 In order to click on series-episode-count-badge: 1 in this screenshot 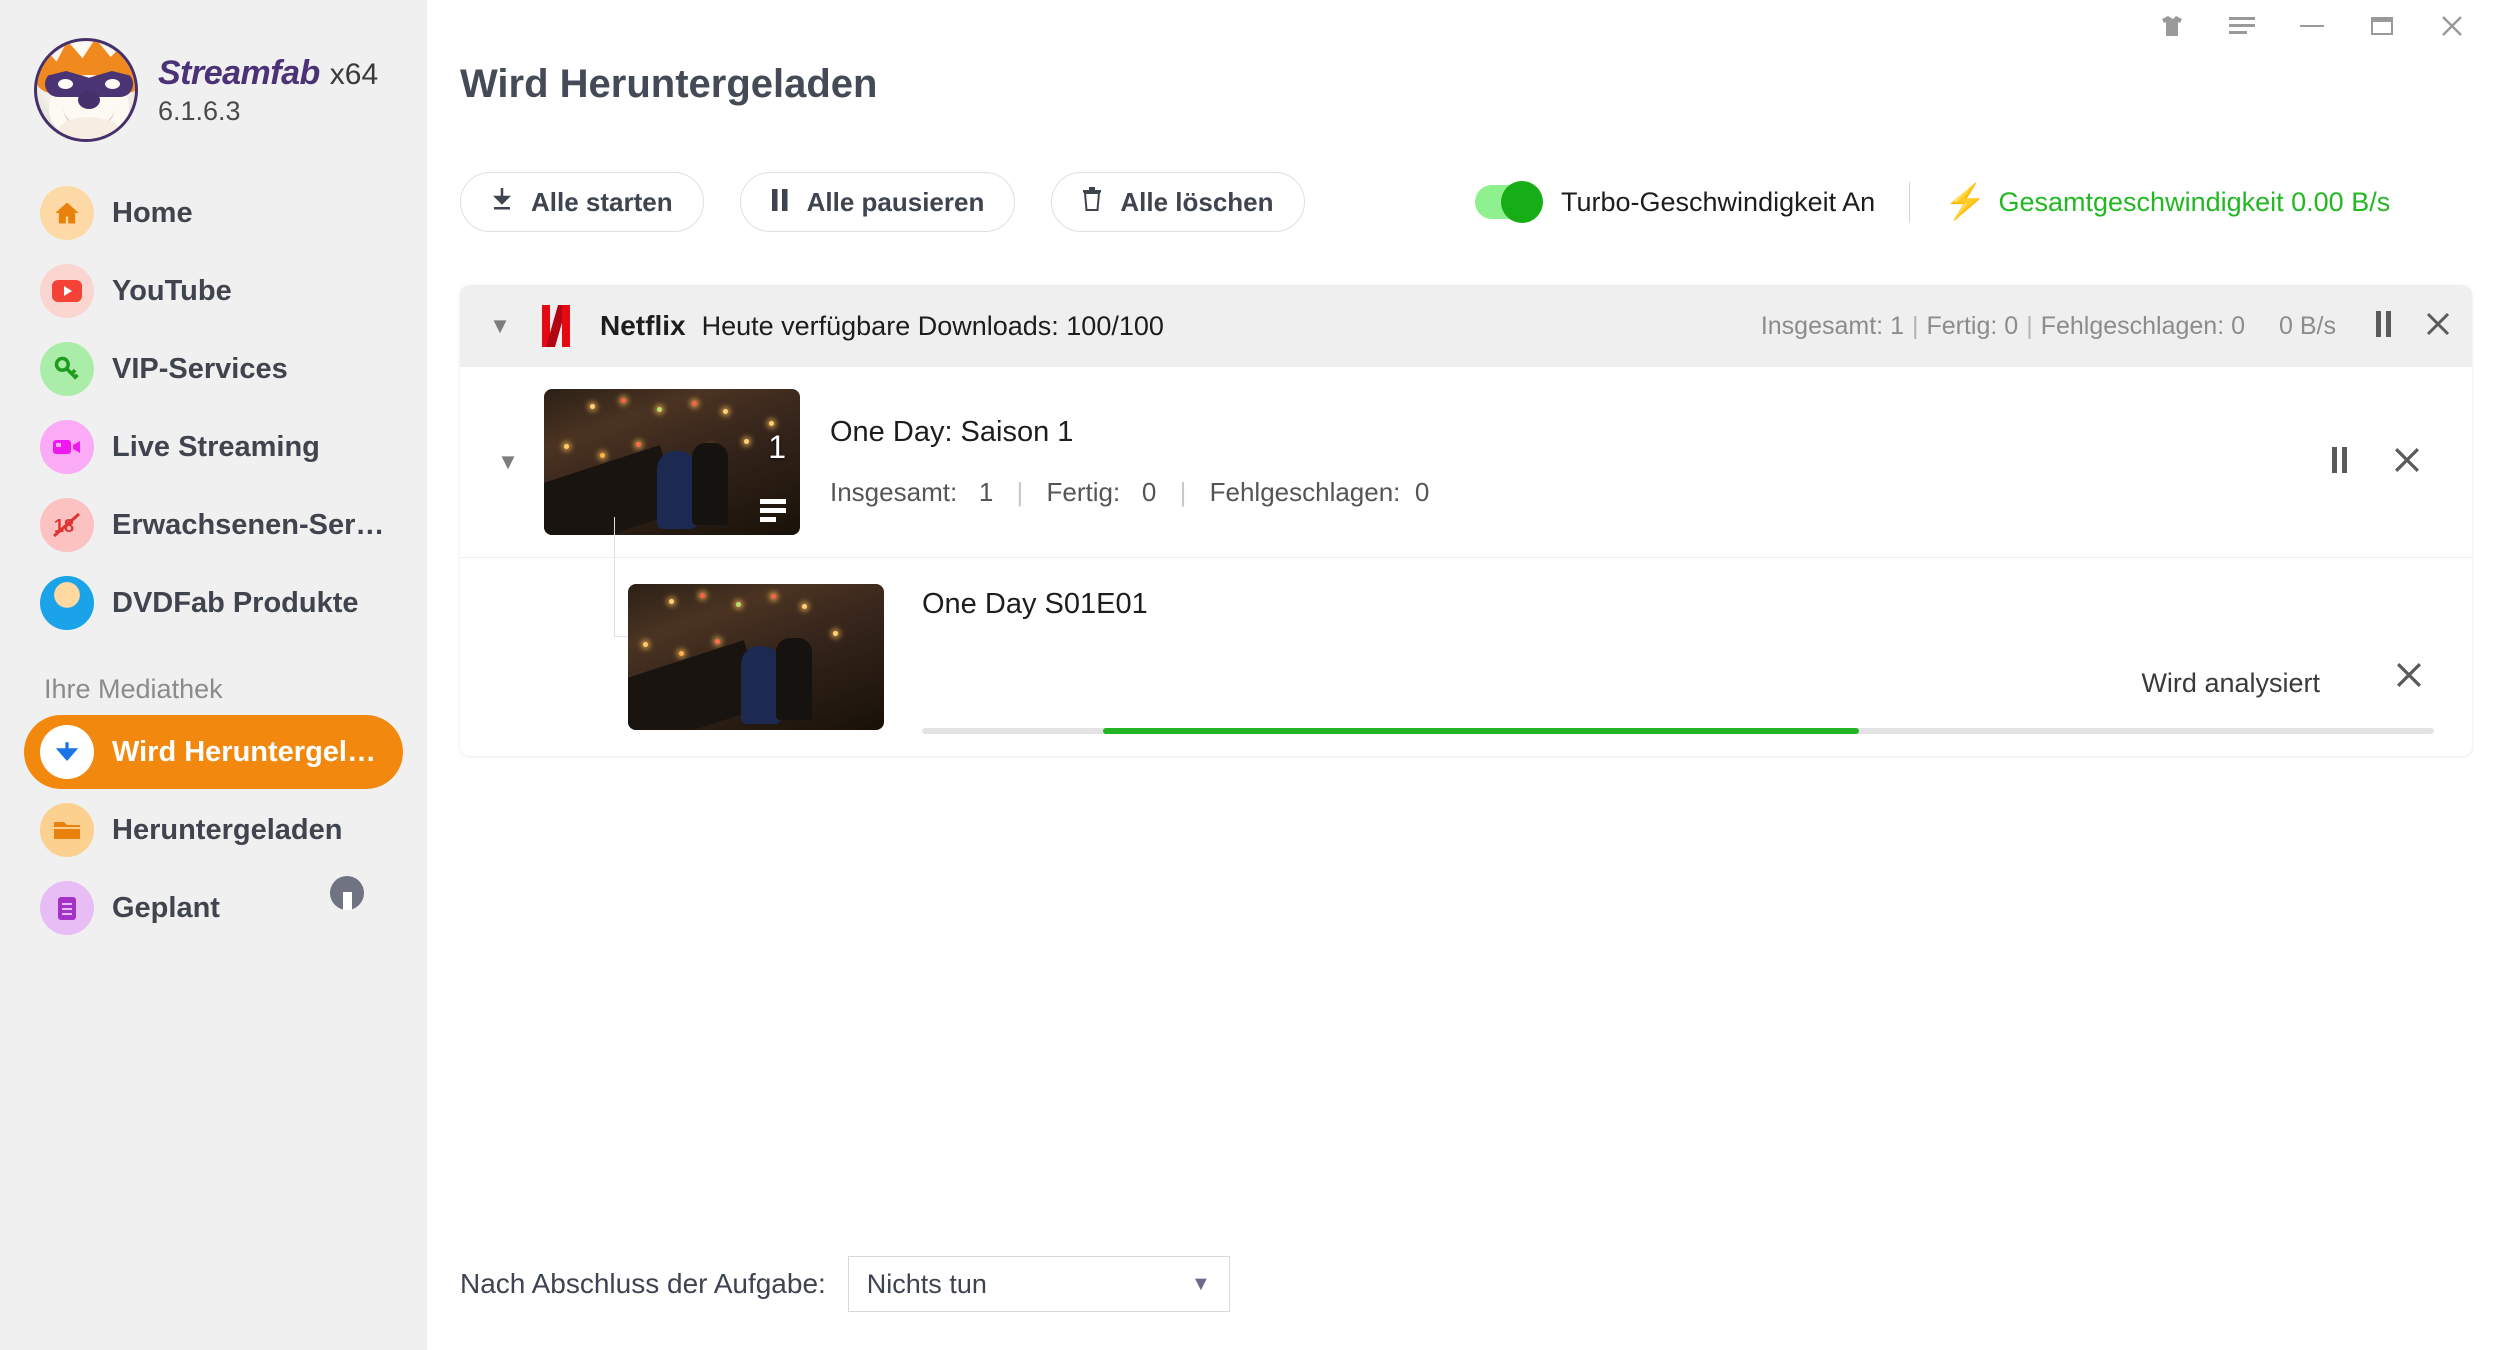, I will do `click(777, 447)`.